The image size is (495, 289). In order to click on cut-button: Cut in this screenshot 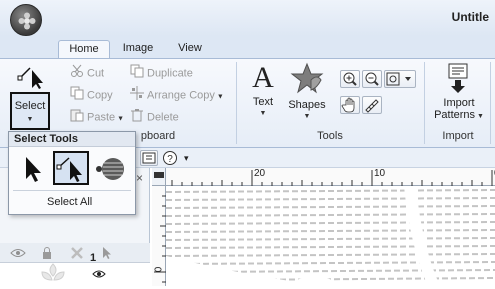, I will do `click(87, 72)`.